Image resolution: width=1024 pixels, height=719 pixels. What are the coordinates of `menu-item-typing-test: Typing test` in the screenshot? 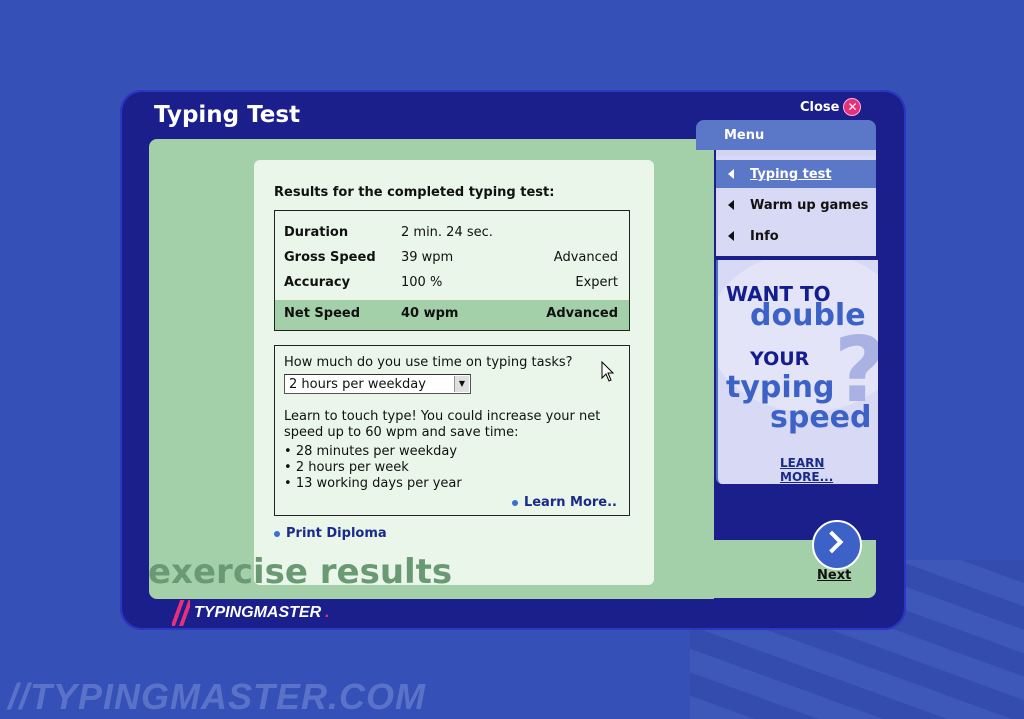 It's located at (796, 174).